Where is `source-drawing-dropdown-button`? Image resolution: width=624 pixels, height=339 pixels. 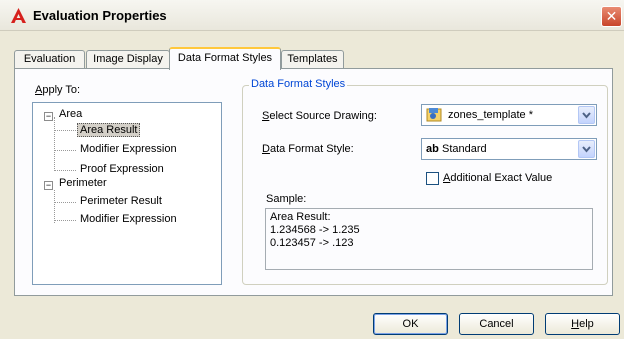
source-drawing-dropdown-button is located at coordinates (586, 115).